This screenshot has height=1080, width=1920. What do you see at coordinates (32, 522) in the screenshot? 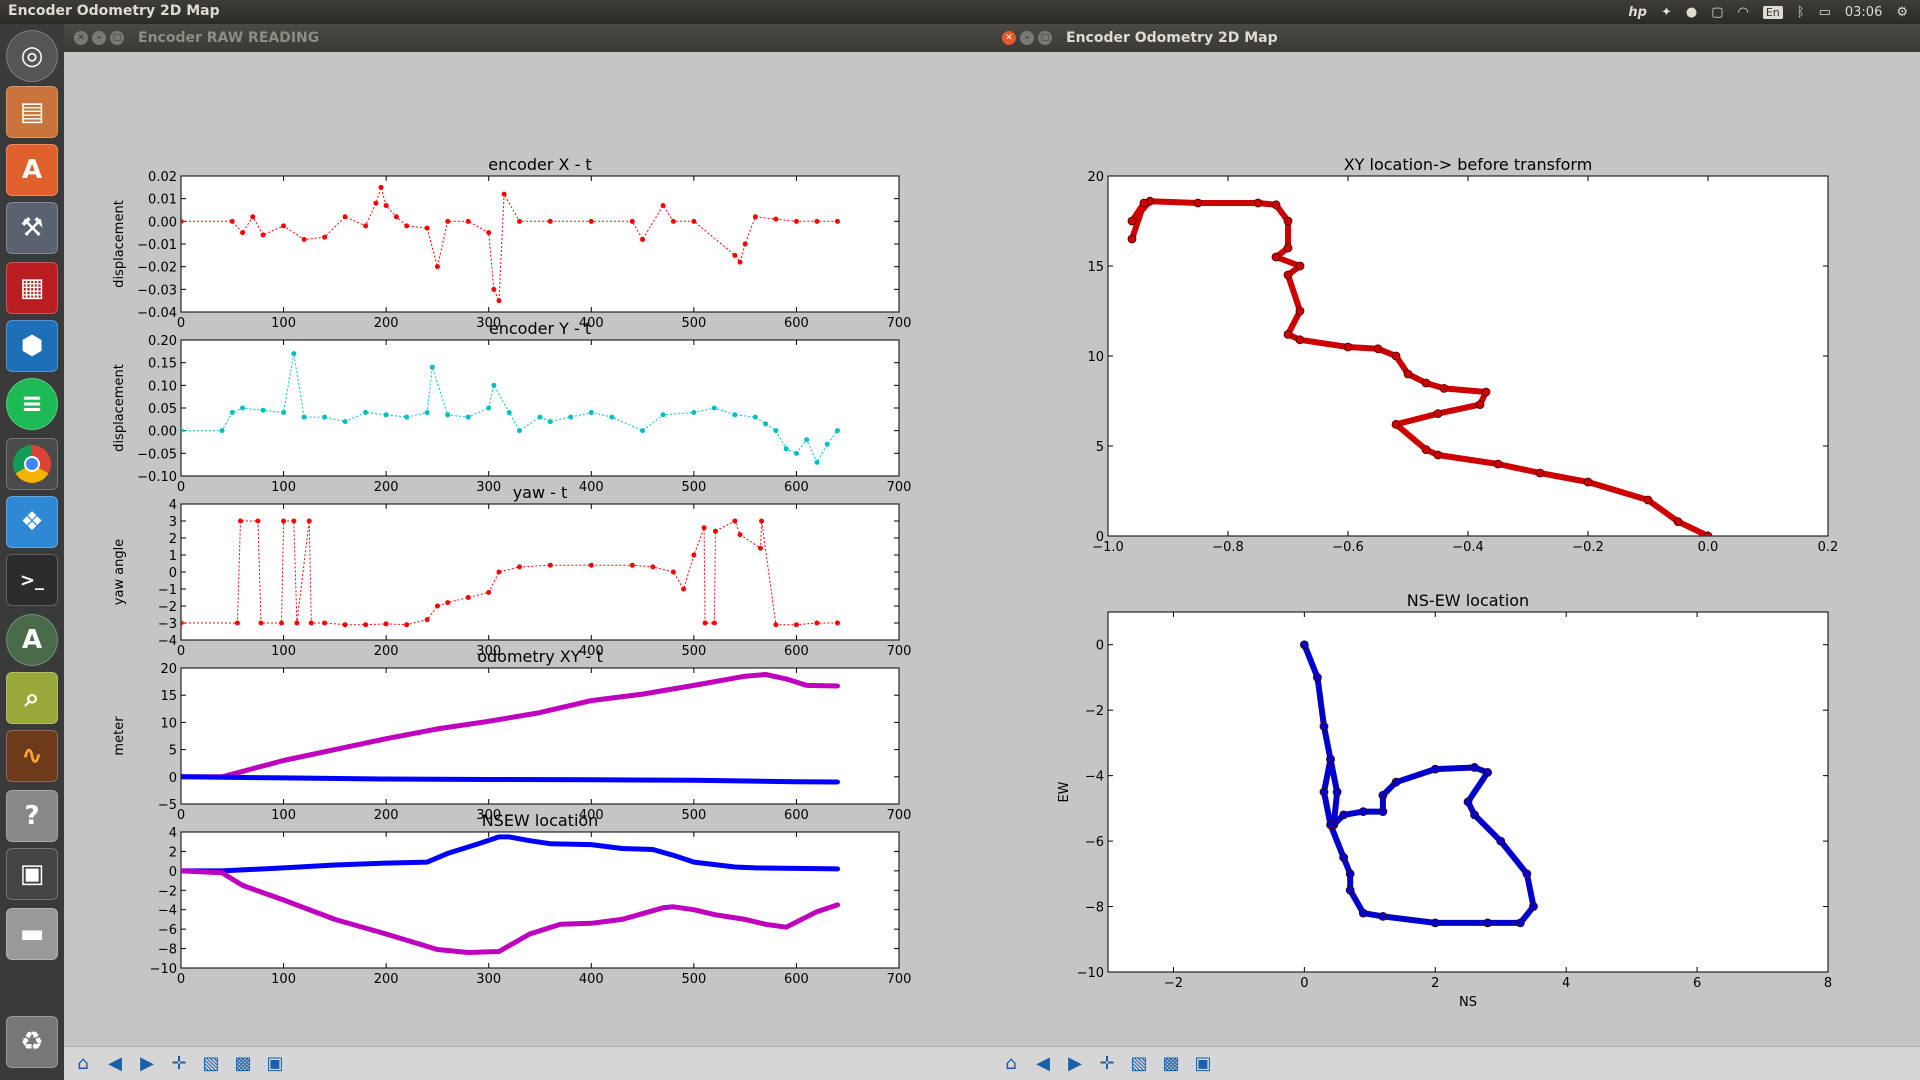
I see `dropbox-icon: ❖` at bounding box center [32, 522].